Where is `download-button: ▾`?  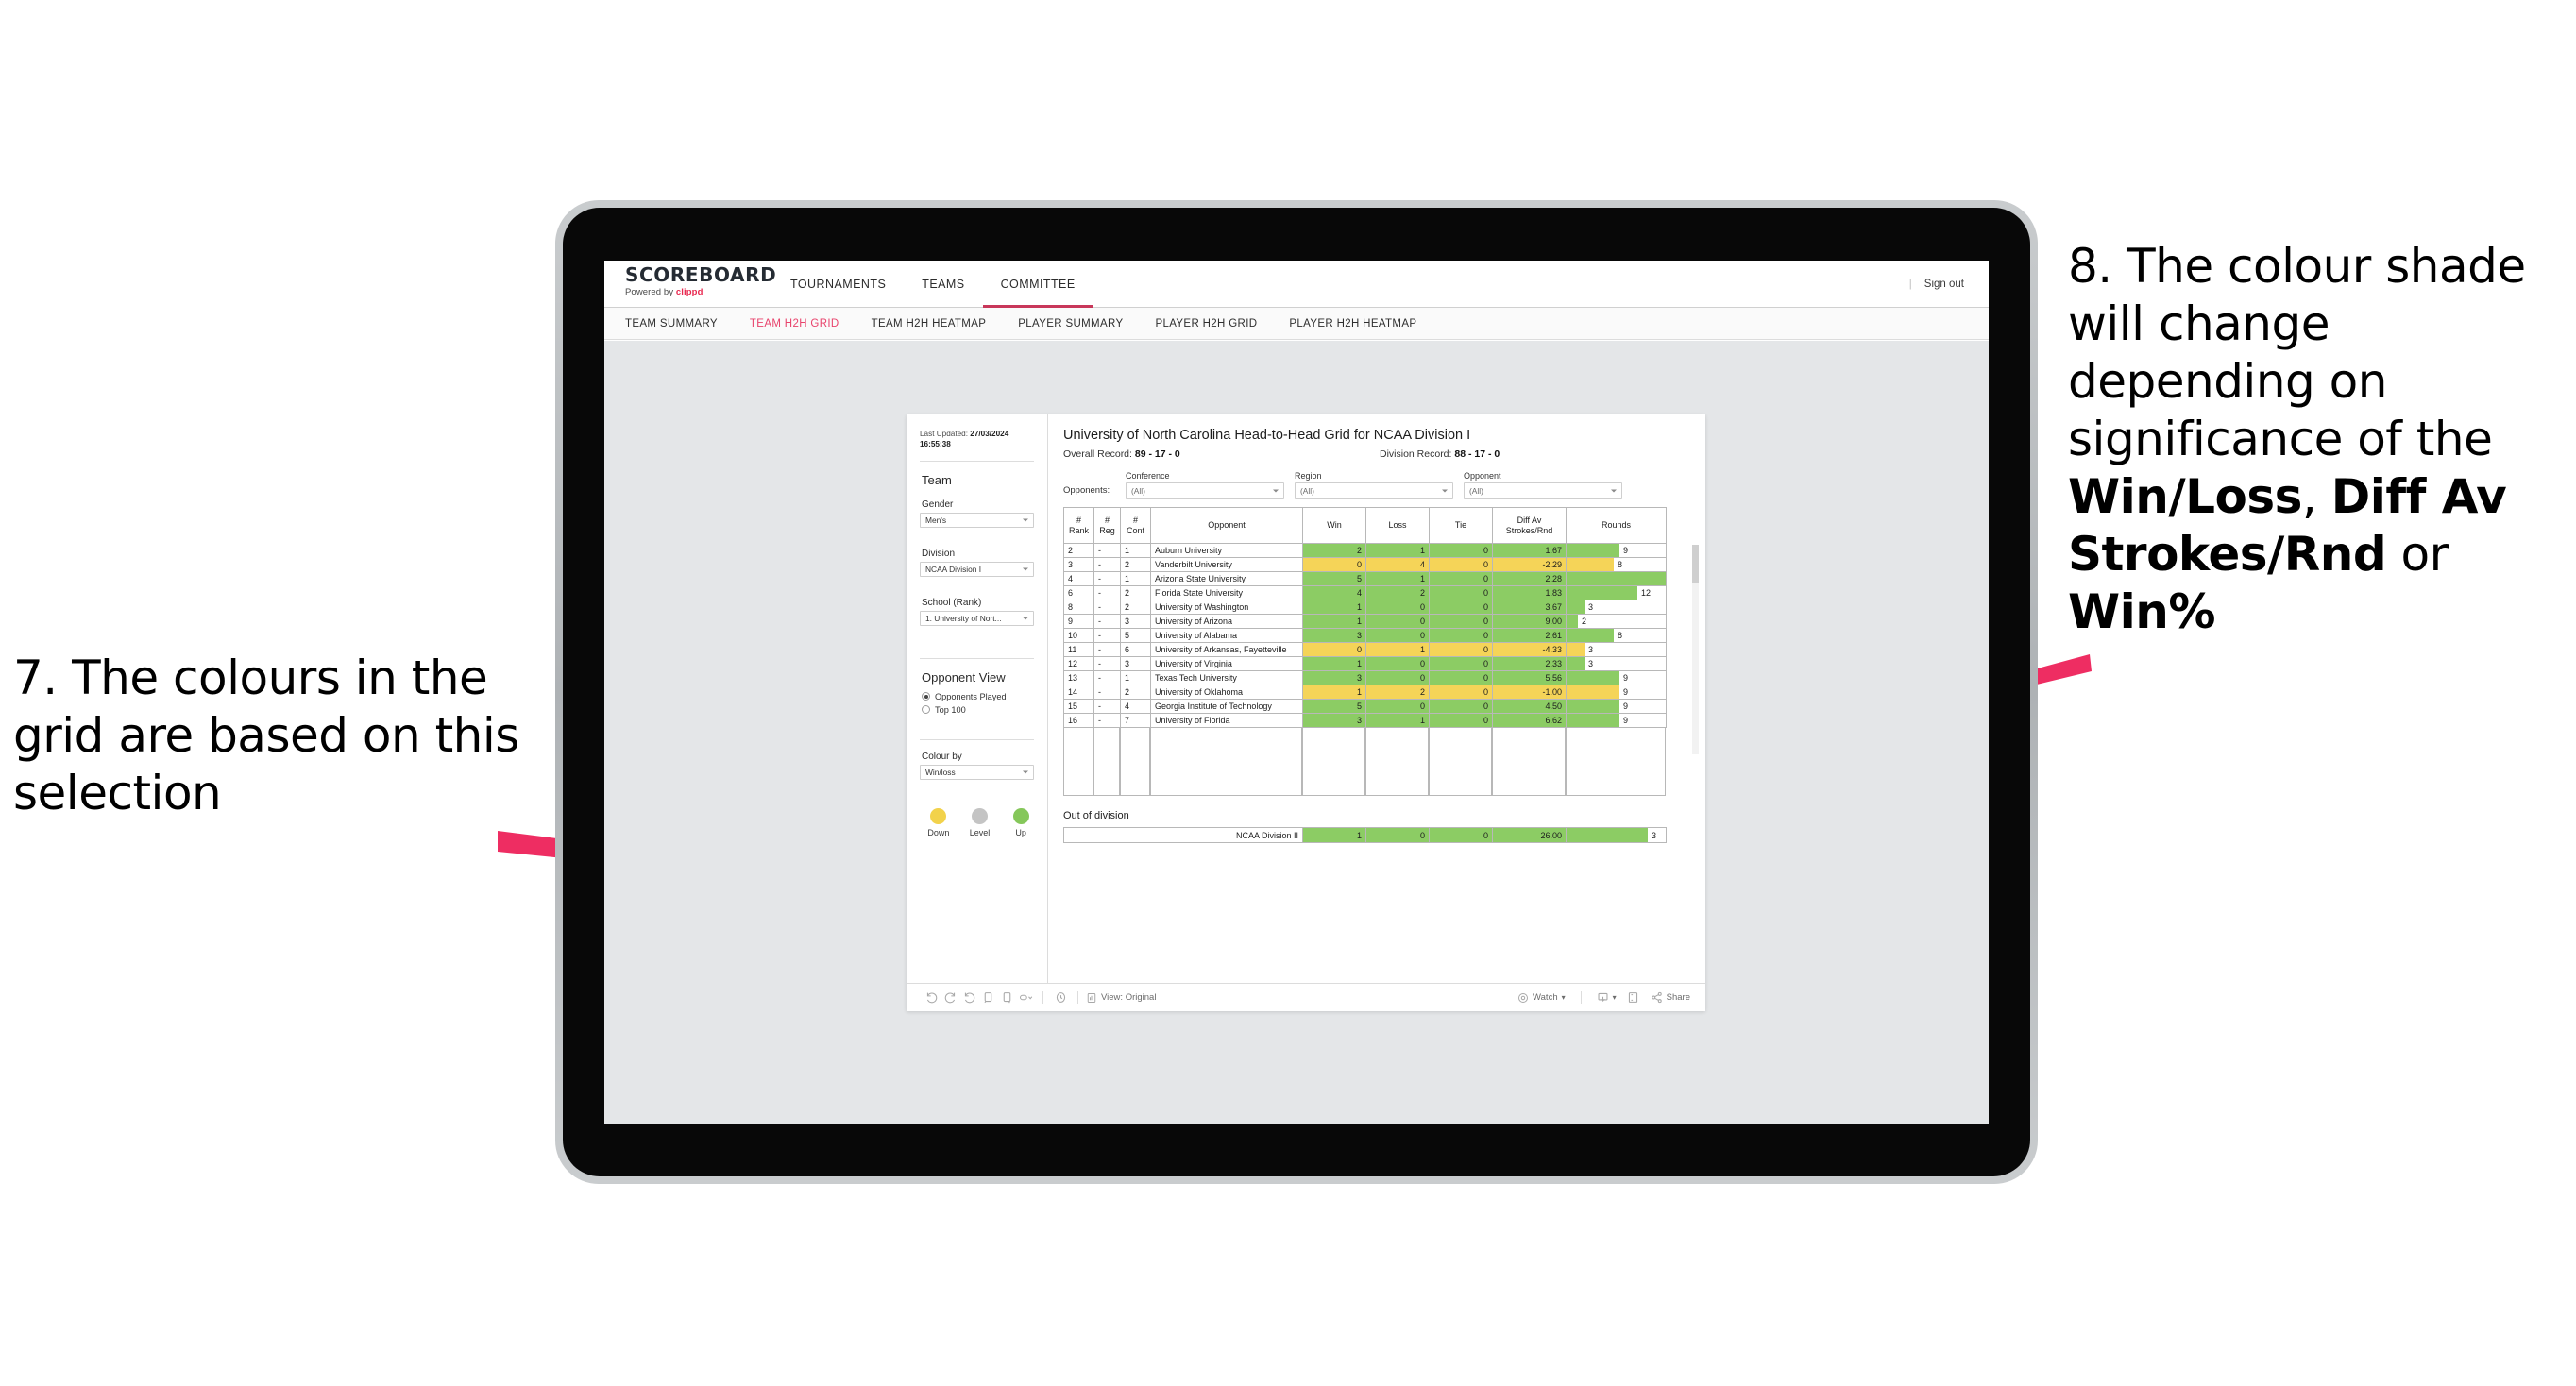
download-button: ▾ is located at coordinates (1607, 997).